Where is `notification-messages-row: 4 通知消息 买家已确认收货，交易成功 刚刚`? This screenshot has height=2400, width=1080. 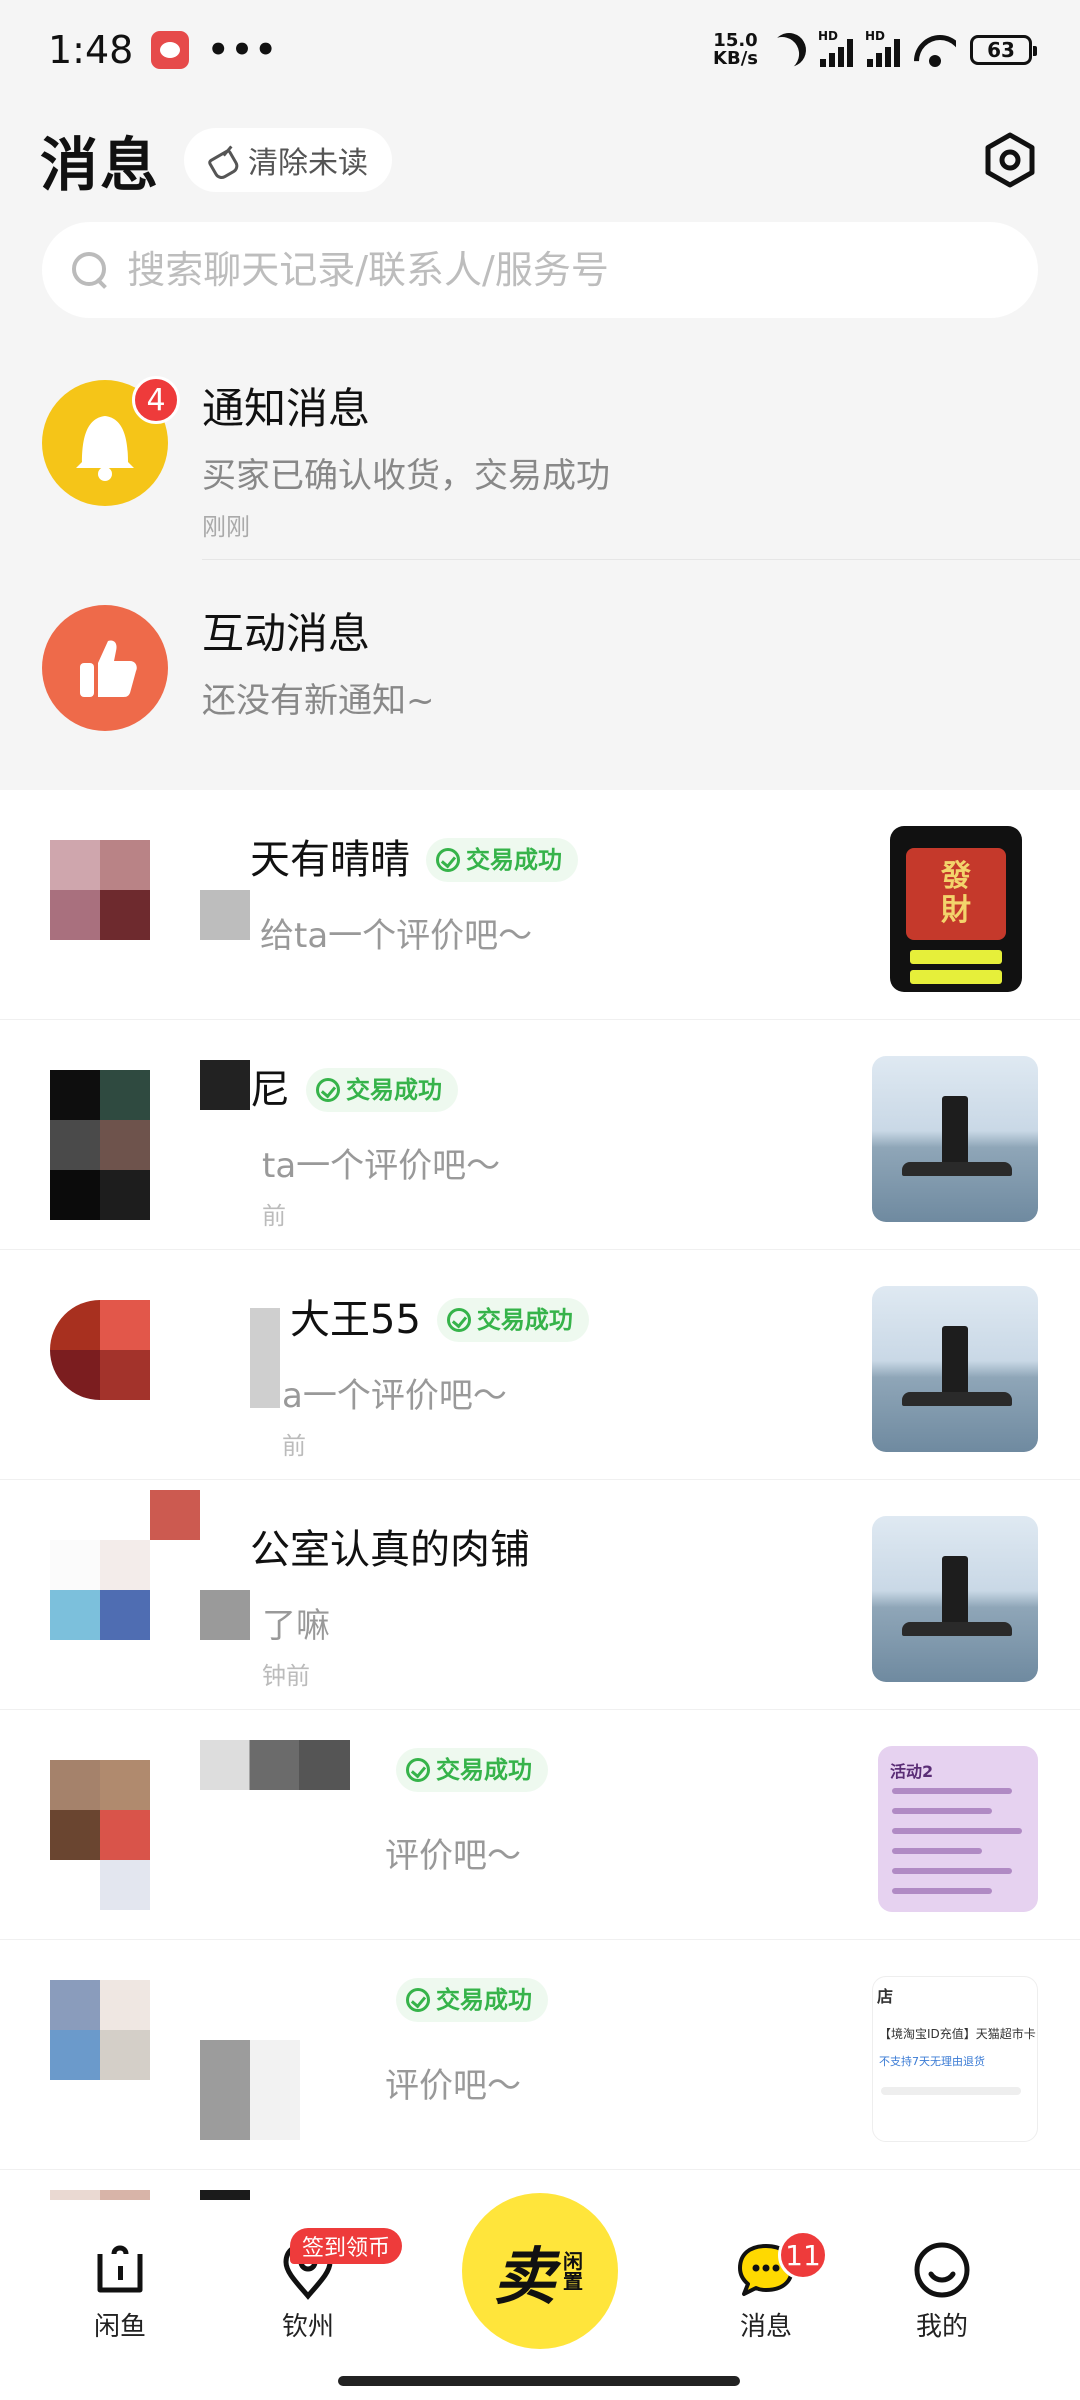
notification-messages-row: 4 通知消息 买家已确认收货，交易成功 刚刚 is located at coordinates (540, 450).